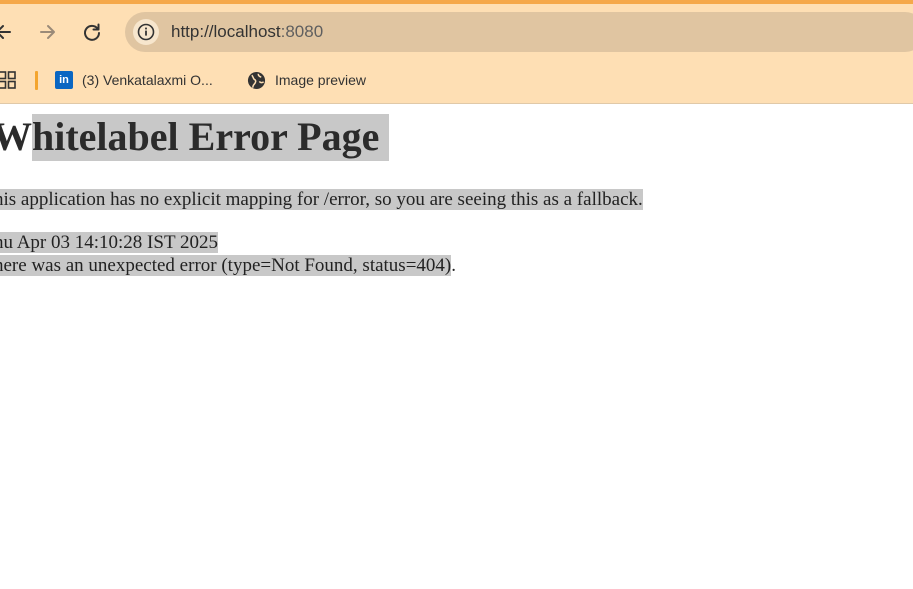 Image resolution: width=913 pixels, height=589 pixels. I want to click on site-info-button, so click(146, 32).